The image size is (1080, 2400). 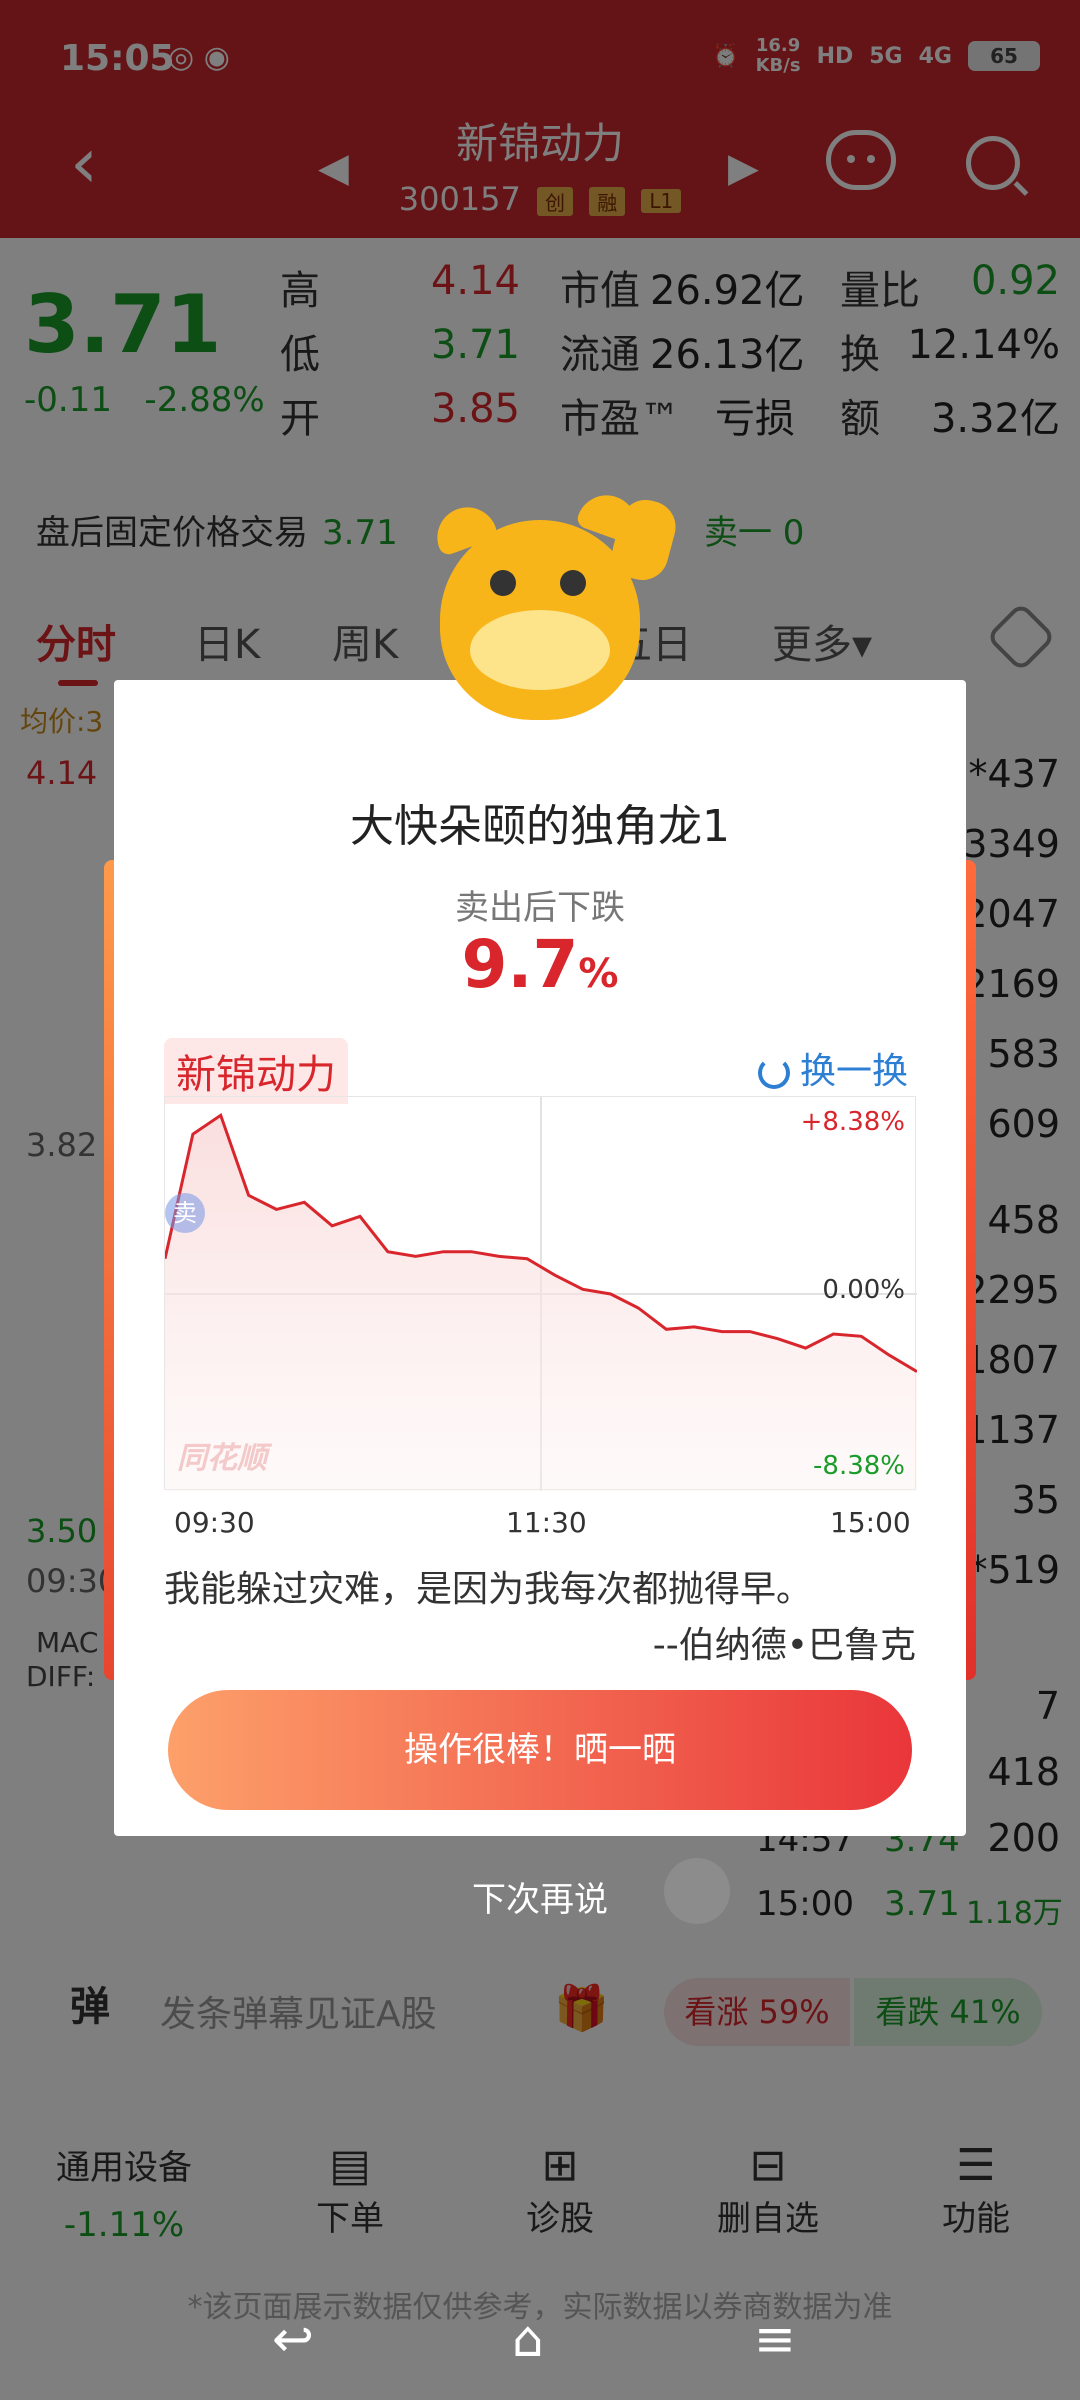 I want to click on mini-intraday-chart: +8.38% 0.00% -8.38% 卖 同花顺, so click(x=540, y=1293).